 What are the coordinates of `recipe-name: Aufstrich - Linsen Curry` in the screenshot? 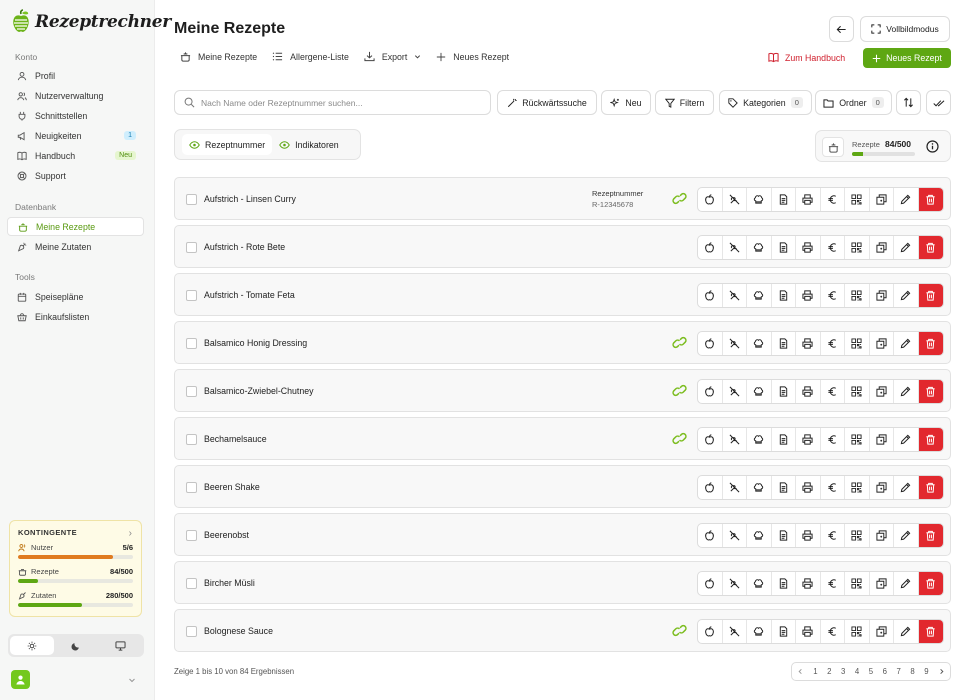 It's located at (250, 199).